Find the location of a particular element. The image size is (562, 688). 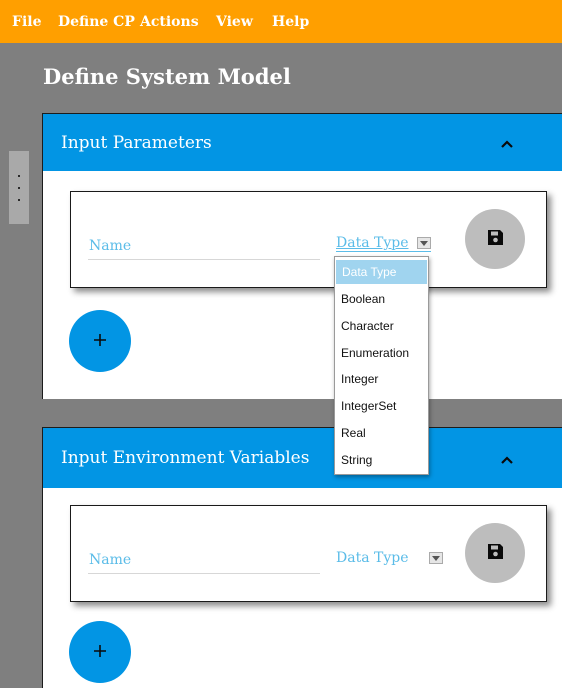

menu-actions: Actions is located at coordinates (169, 22).